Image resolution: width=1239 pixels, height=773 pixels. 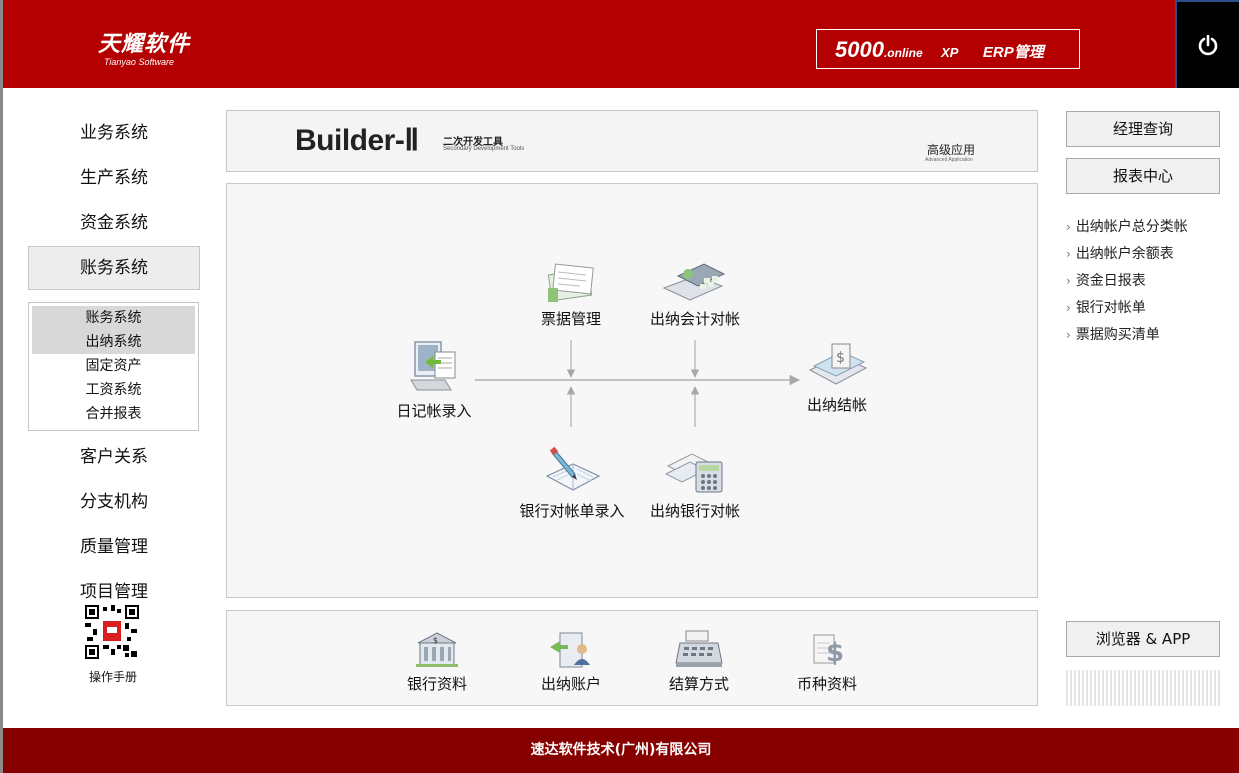 What do you see at coordinates (632, 658) in the screenshot?
I see `basic-data-panel: $ 银行资料 出纳账户 结算方式 $ 币种资料` at bounding box center [632, 658].